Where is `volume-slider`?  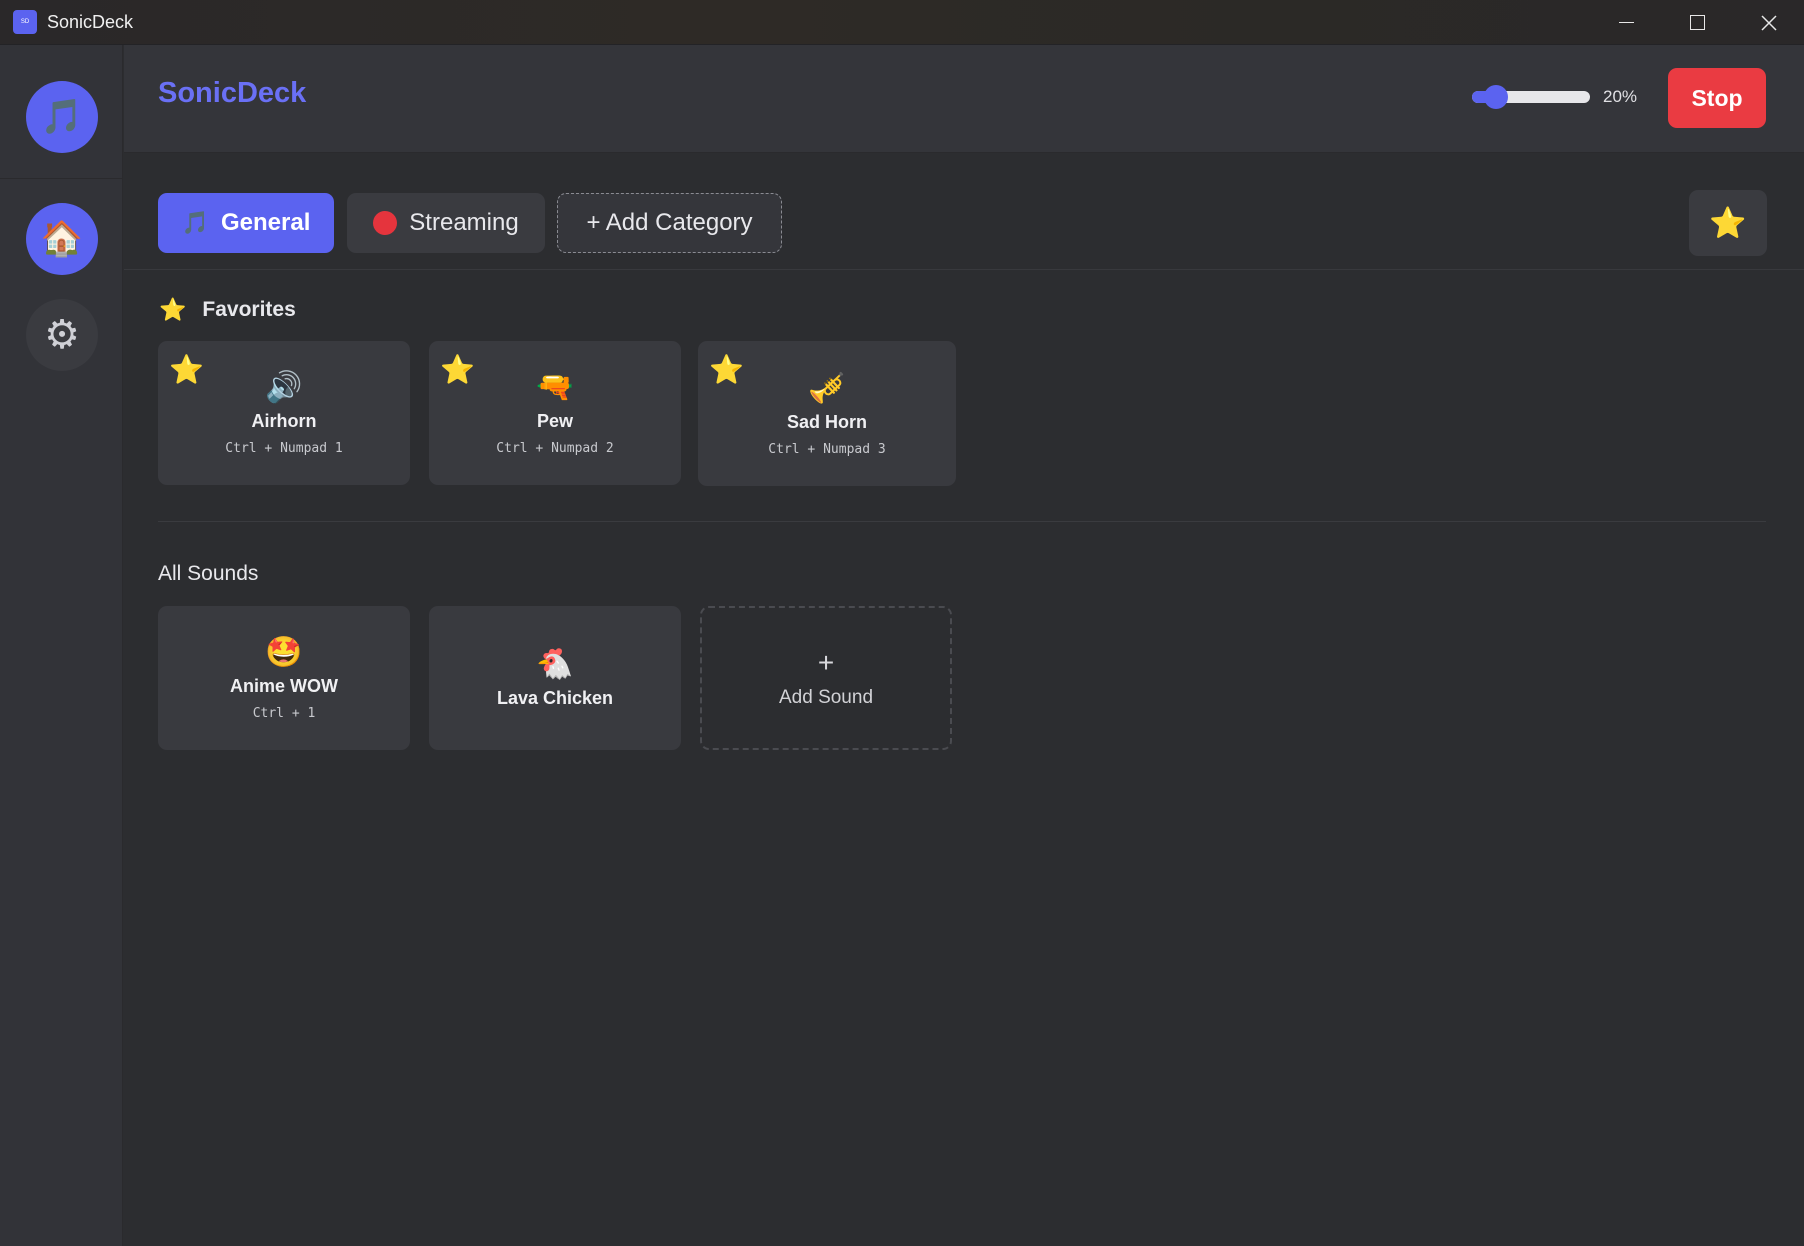 volume-slider is located at coordinates (1531, 97).